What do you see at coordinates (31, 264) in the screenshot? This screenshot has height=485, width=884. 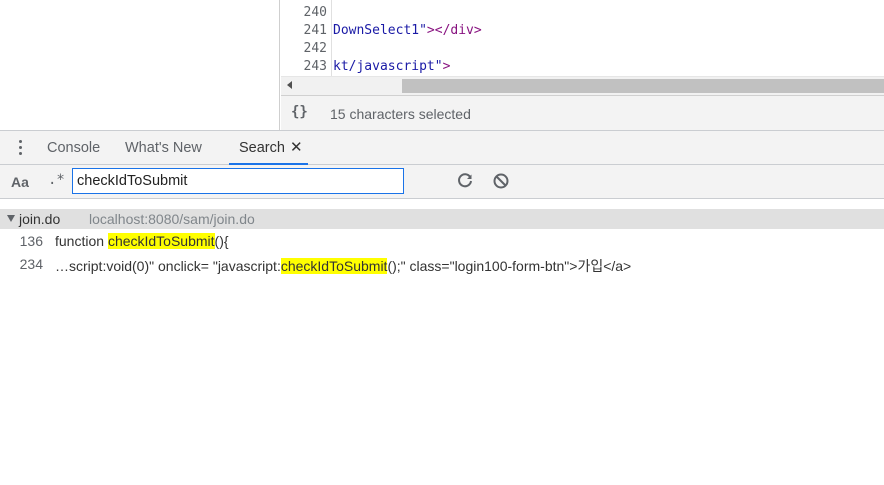 I see `match-line-number: 234` at bounding box center [31, 264].